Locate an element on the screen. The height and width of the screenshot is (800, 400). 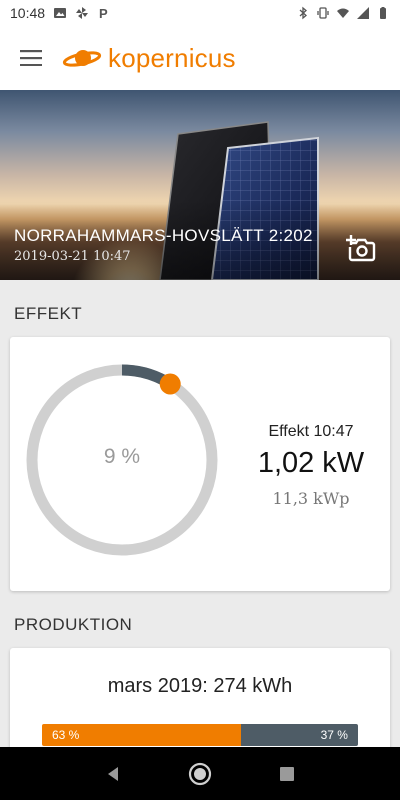
effect-time-label: Effekt 10:47 is located at coordinates (311, 431).